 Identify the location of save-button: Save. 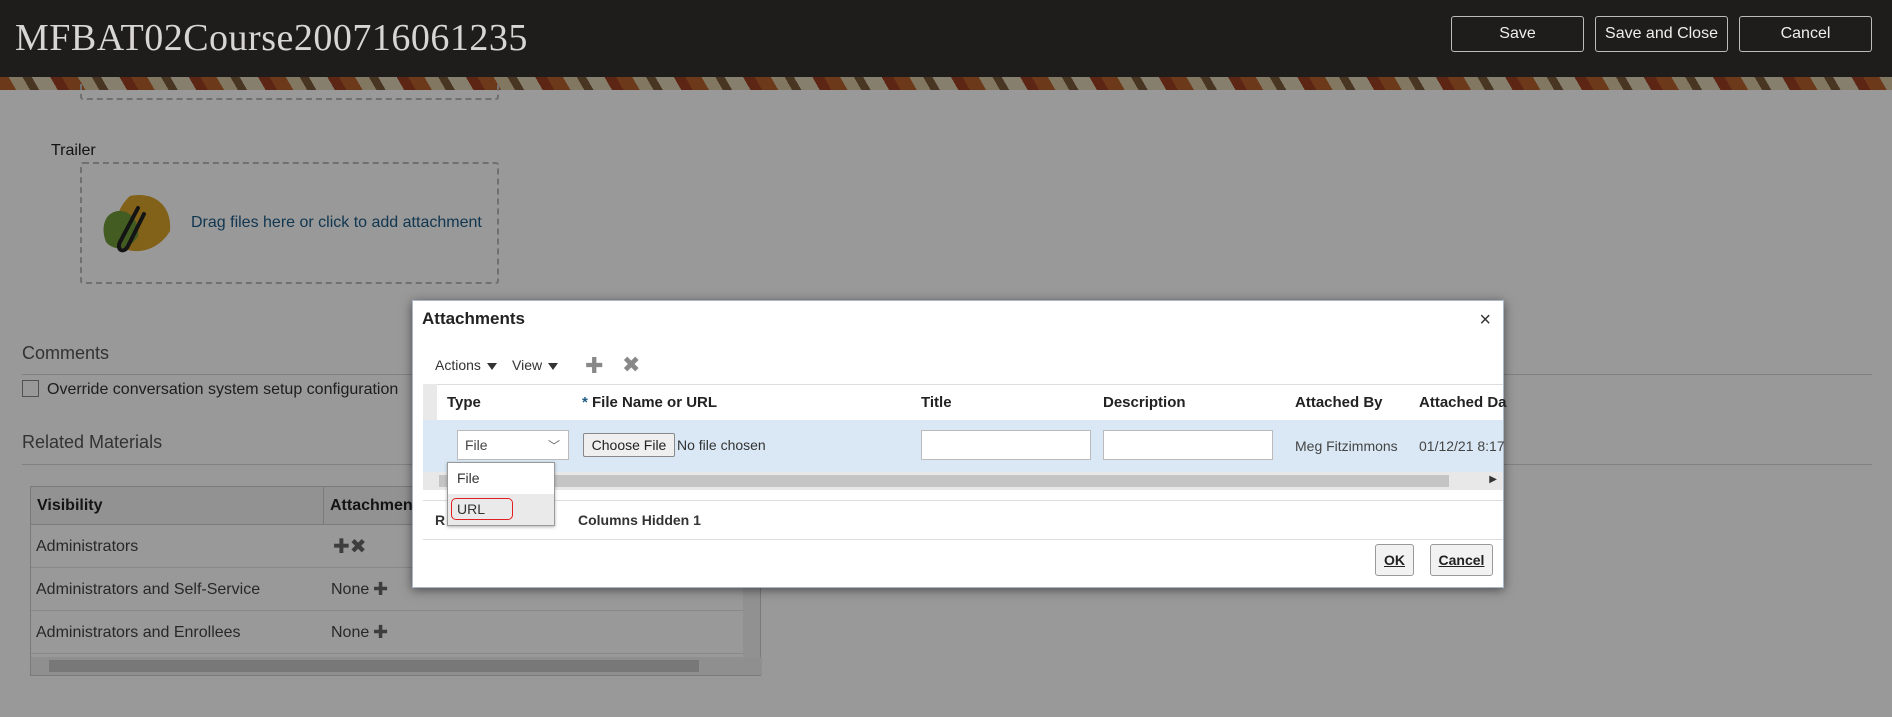
(1517, 34).